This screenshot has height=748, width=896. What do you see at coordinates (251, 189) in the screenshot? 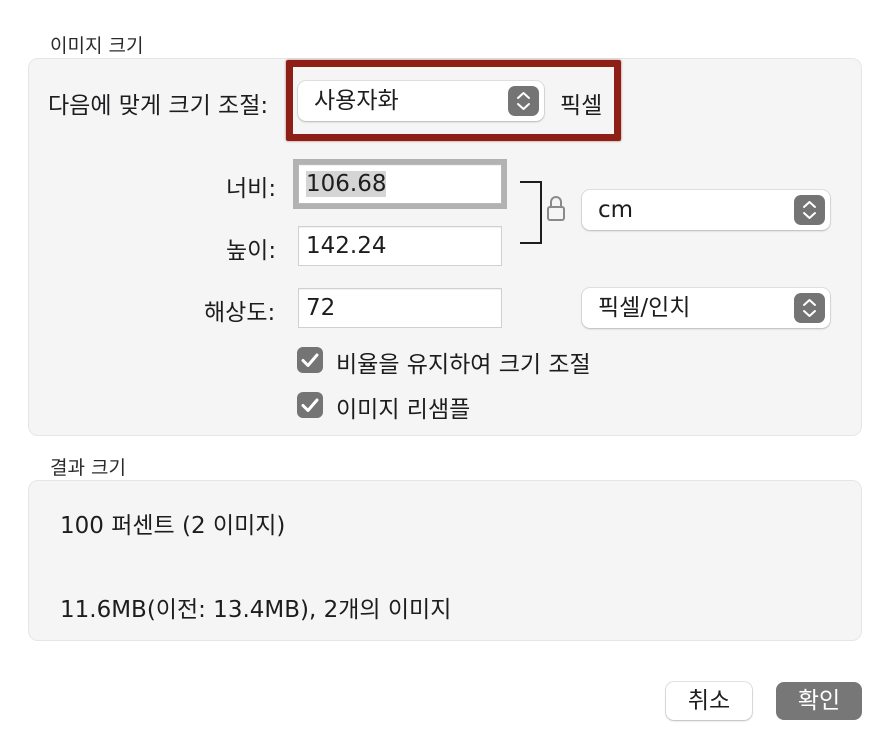
I see `width-label: 너비:` at bounding box center [251, 189].